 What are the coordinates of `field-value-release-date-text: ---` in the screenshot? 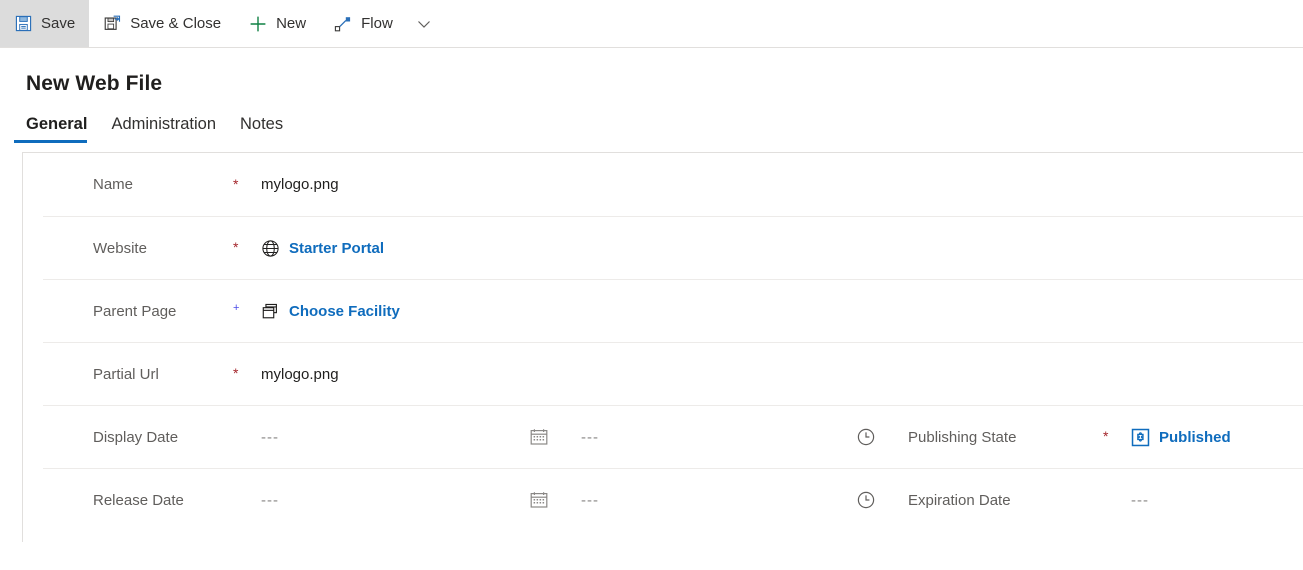 It's located at (270, 500).